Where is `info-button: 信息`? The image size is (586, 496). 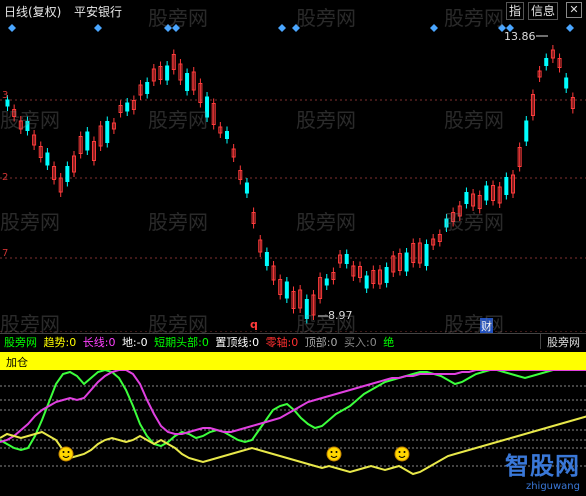
info-button: 信息 is located at coordinates (543, 11).